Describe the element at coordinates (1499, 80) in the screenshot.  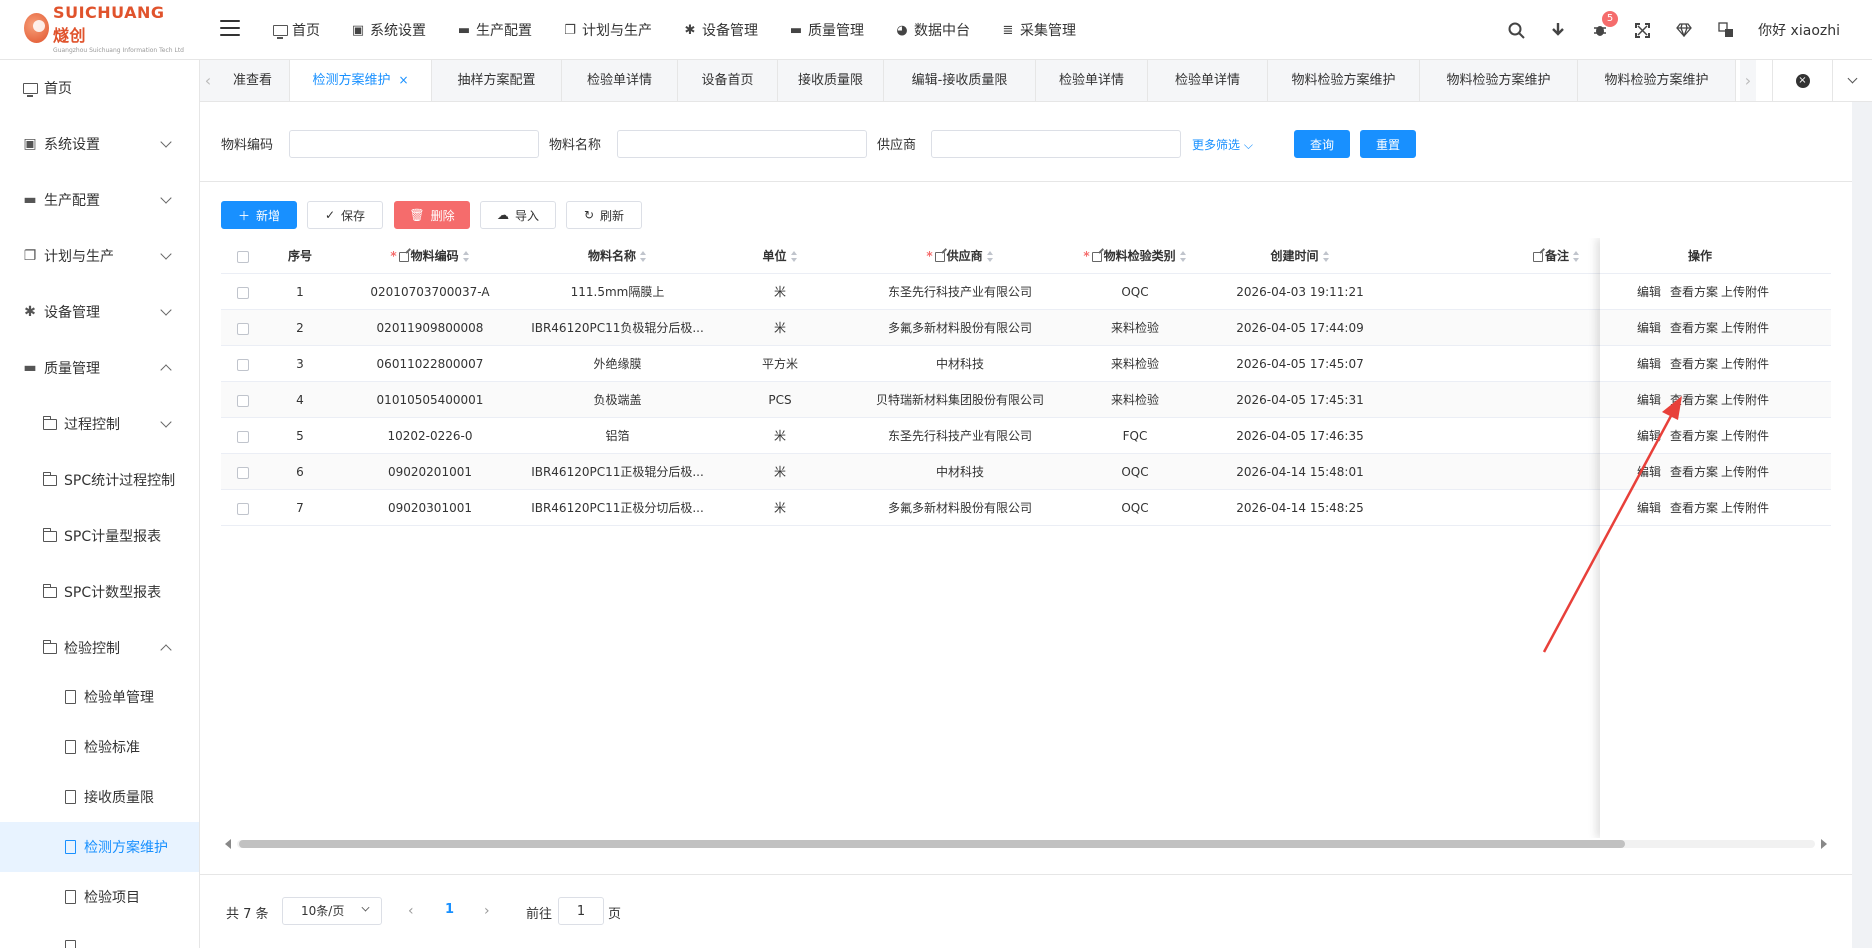
I see `tab-material-plan-2: 物料检验方案维护` at that location.